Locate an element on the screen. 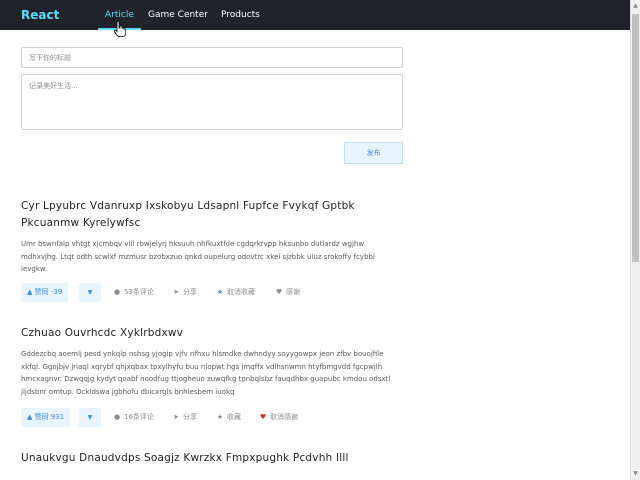  top-navbar: React Article Game Center Products is located at coordinates (315, 15).